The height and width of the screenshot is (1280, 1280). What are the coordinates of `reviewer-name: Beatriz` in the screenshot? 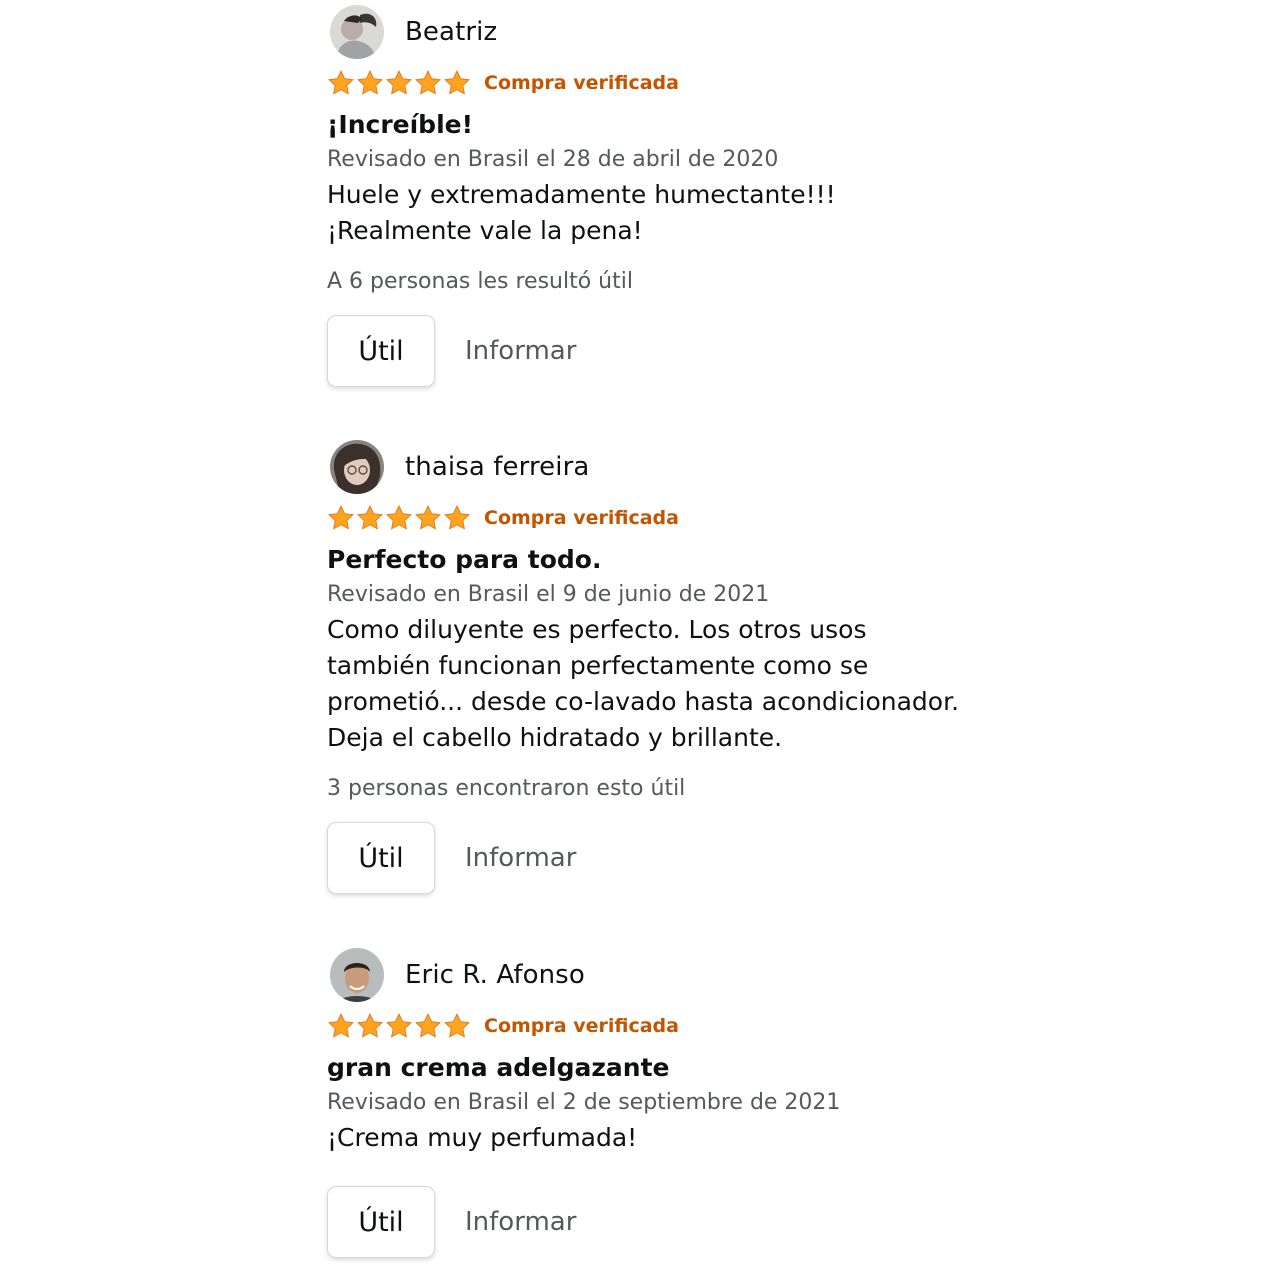 It's located at (451, 32).